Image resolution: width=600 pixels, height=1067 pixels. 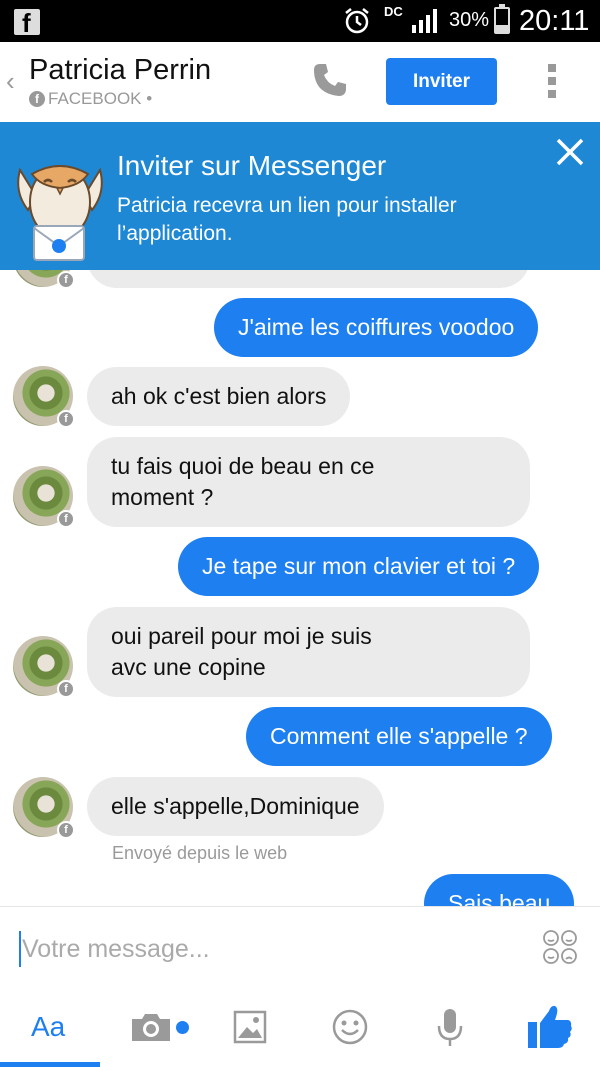 What do you see at coordinates (162, 497) in the screenshot?
I see `message-line: moment ?` at bounding box center [162, 497].